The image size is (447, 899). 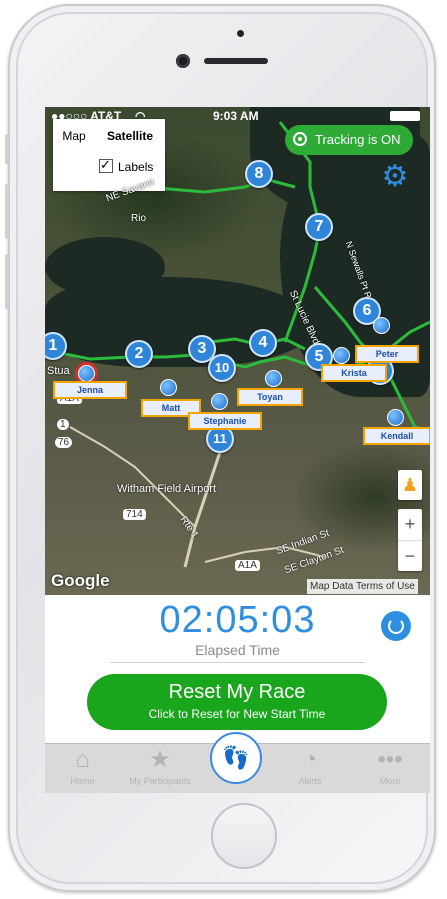 I want to click on front-camera, so click(x=183, y=61).